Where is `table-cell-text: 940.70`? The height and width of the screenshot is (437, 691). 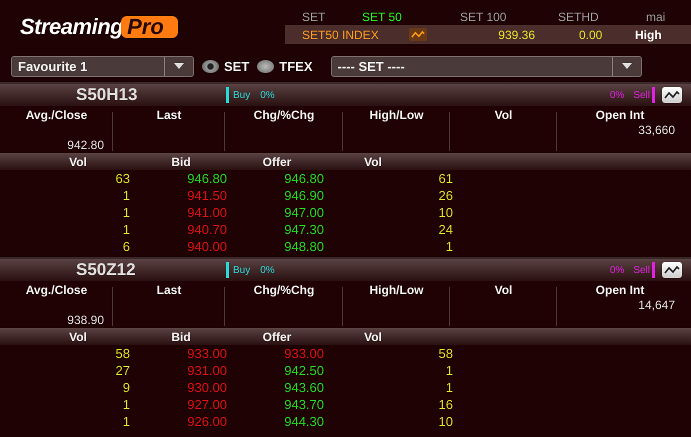 table-cell-text: 940.70 is located at coordinates (206, 229).